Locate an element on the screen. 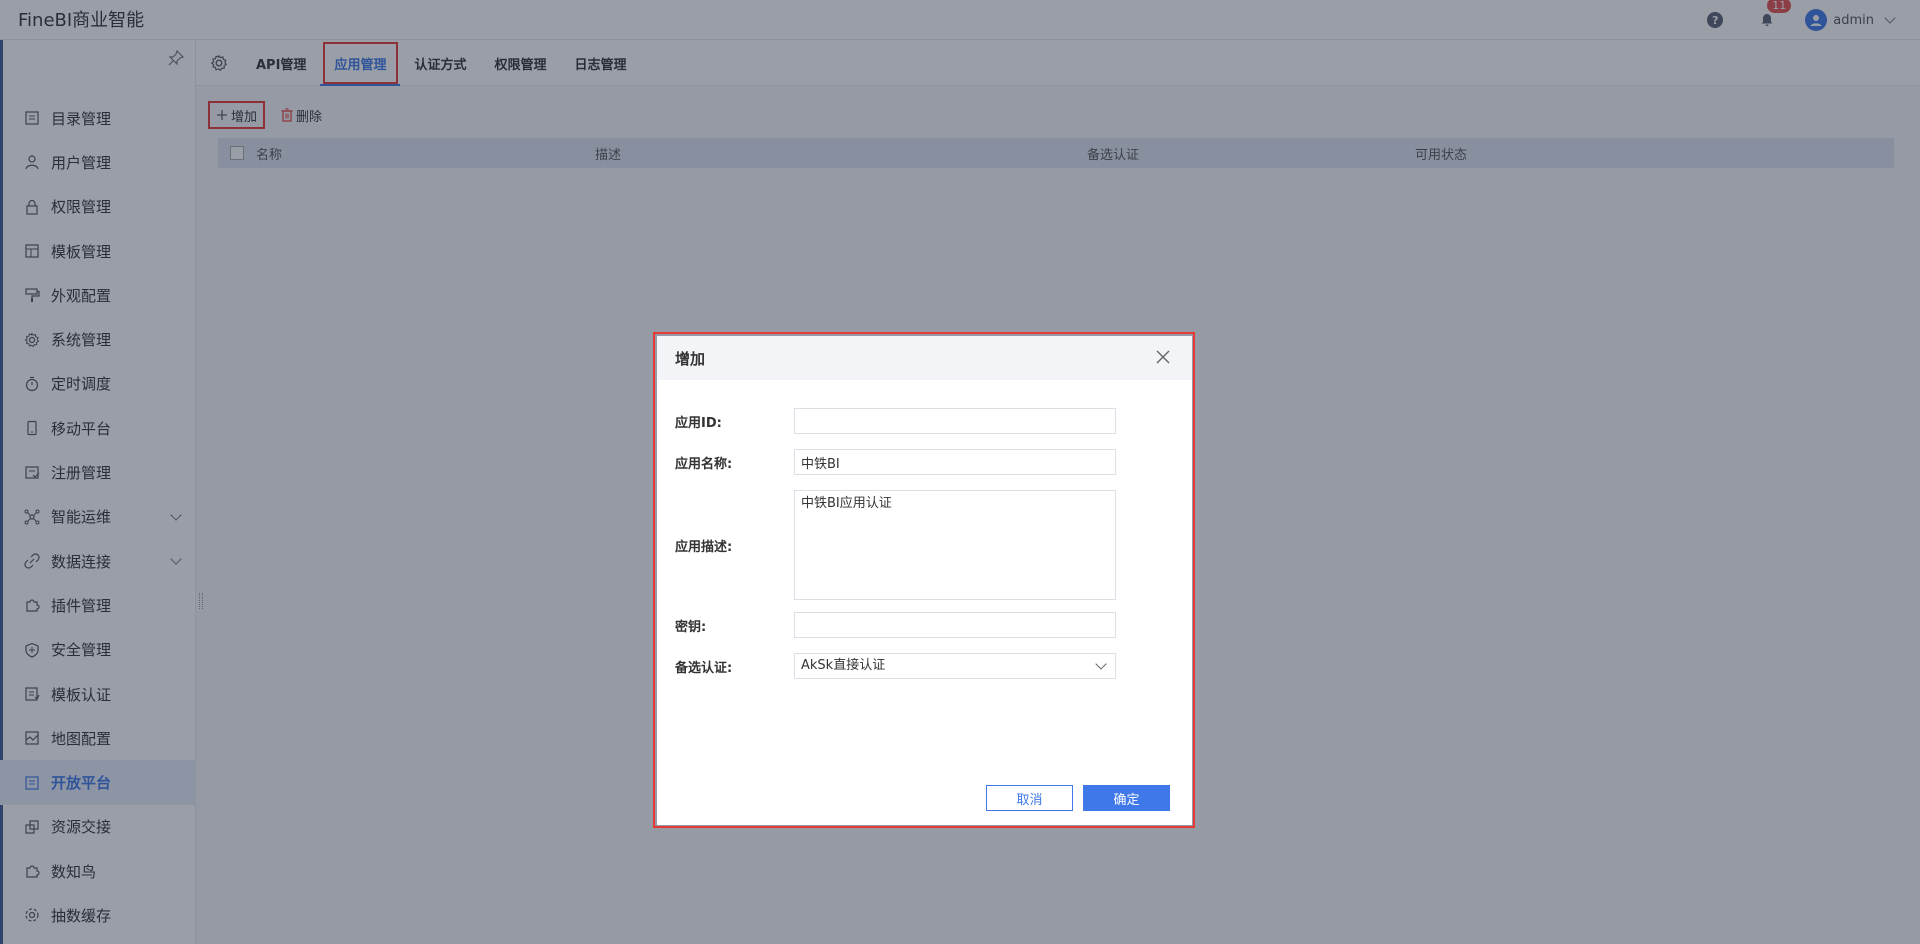  confirm-button: 确定 is located at coordinates (1126, 798).